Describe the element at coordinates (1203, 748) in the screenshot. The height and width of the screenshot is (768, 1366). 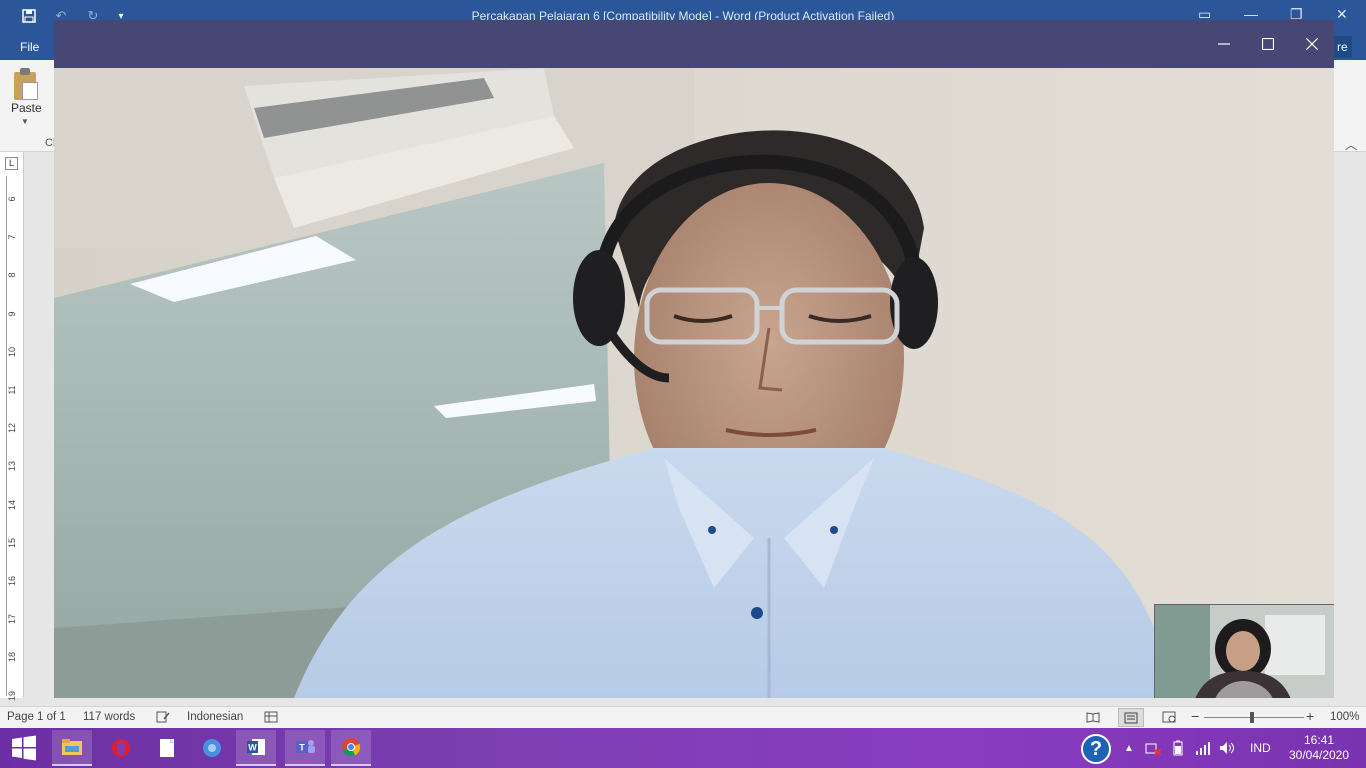
I see `signal-icon` at that location.